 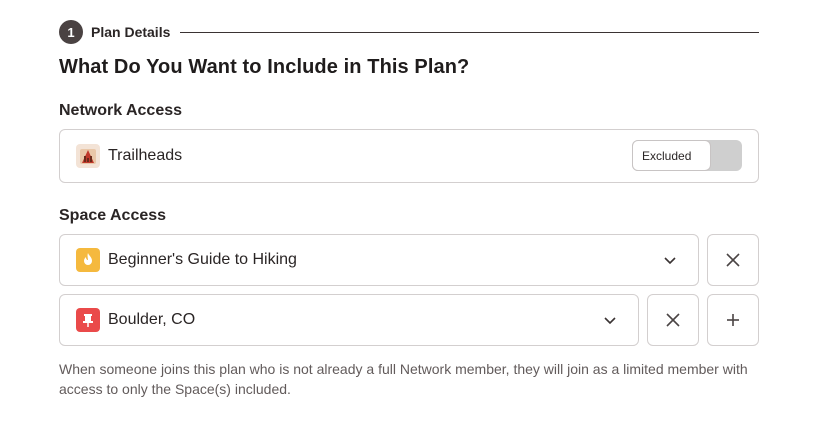 I want to click on step-divider, so click(x=469, y=32).